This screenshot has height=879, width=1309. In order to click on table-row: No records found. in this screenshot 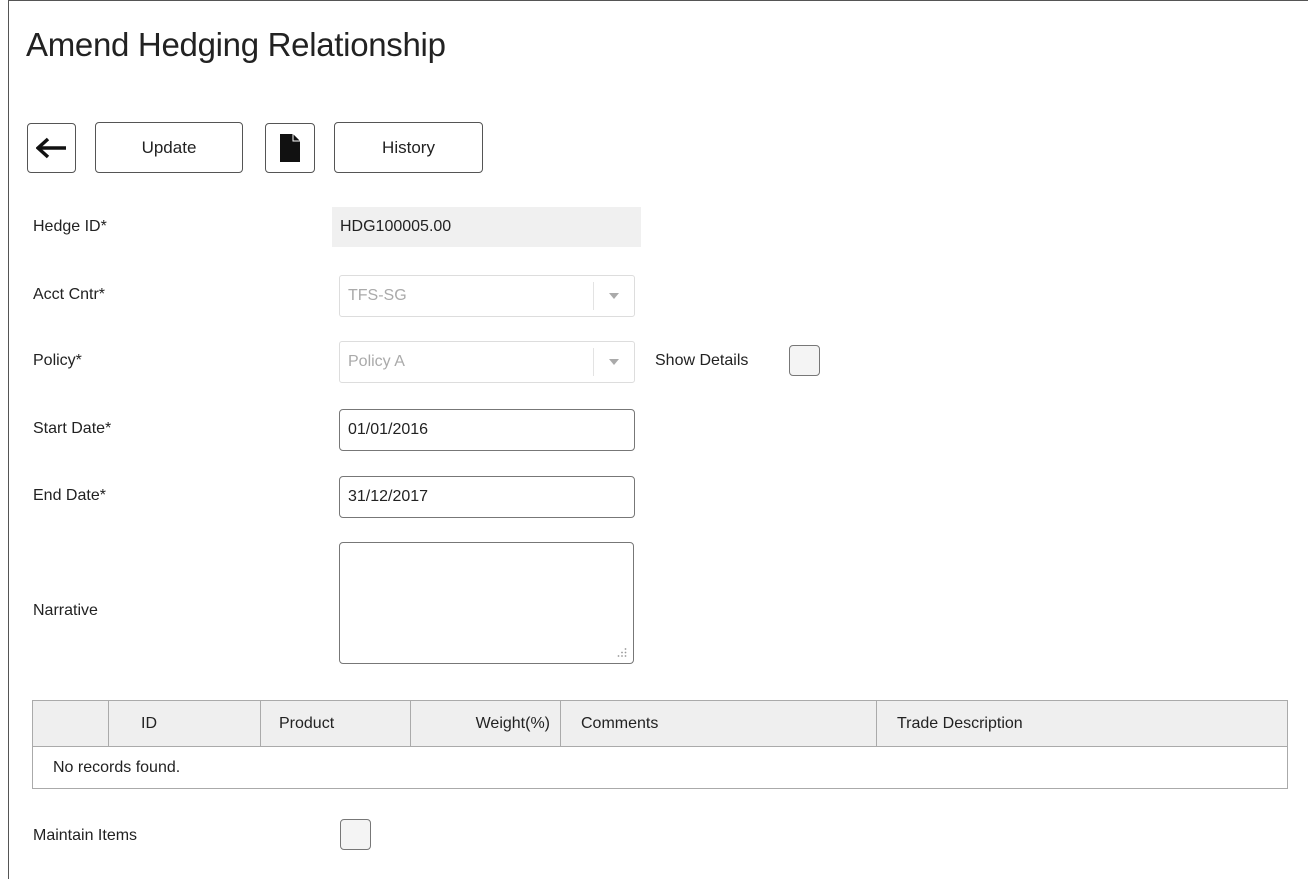, I will do `click(660, 767)`.